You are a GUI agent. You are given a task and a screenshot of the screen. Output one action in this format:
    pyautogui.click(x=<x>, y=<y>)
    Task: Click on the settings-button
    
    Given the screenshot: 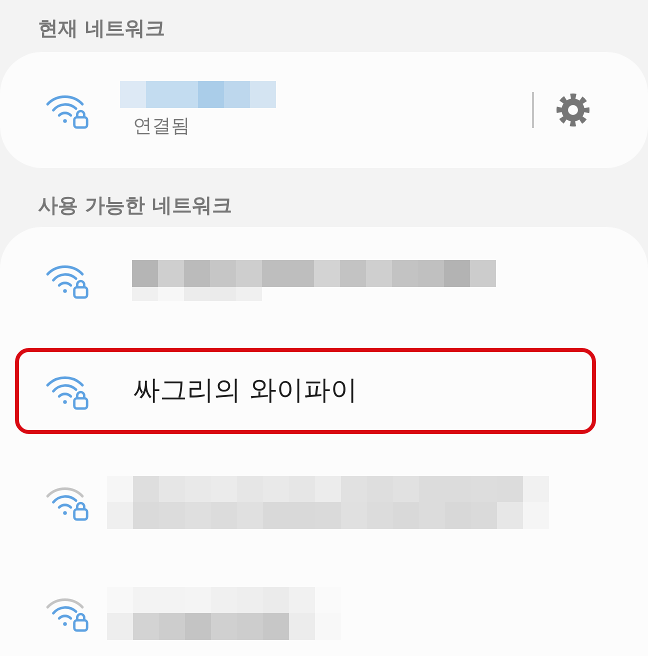 What is the action you would take?
    pyautogui.click(x=573, y=110)
    